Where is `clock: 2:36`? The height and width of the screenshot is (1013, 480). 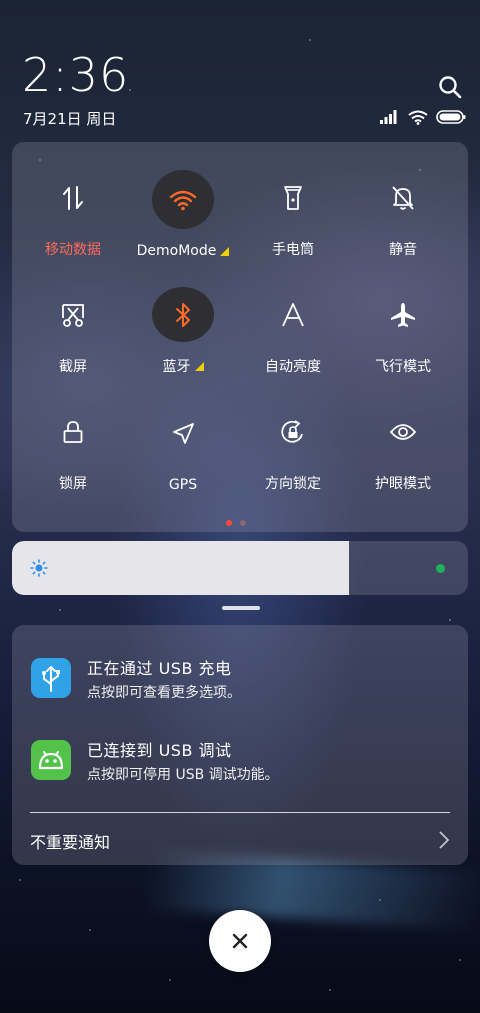 clock: 2:36 is located at coordinates (76, 75).